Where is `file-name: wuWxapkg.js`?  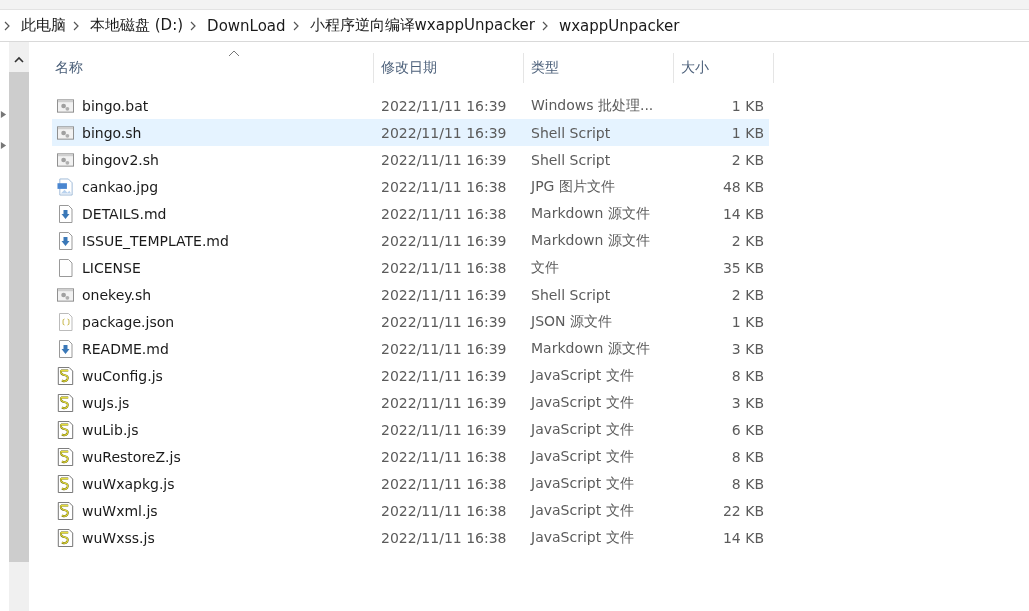 file-name: wuWxapkg.js is located at coordinates (128, 483).